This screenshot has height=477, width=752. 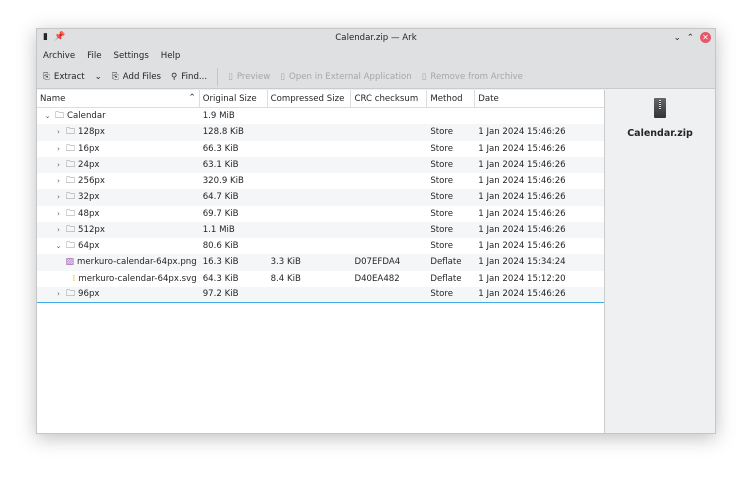 What do you see at coordinates (522, 262) in the screenshot?
I see `row-date: 1 Jan 2024 15:34:24` at bounding box center [522, 262].